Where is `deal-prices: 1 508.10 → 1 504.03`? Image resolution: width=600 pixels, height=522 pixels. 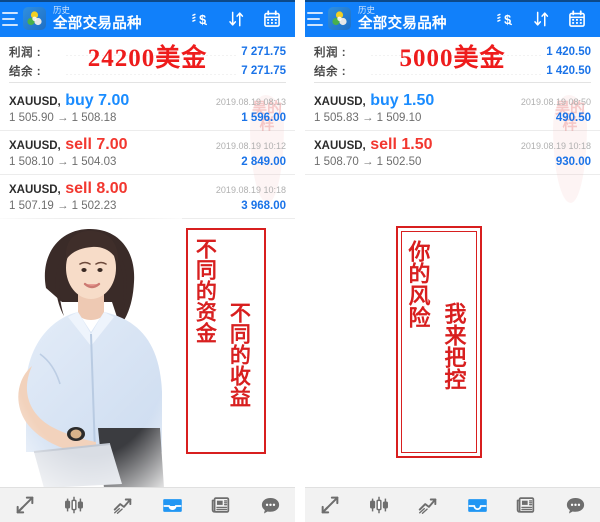
deal-prices: 1 508.10 → 1 504.03 is located at coordinates (63, 162).